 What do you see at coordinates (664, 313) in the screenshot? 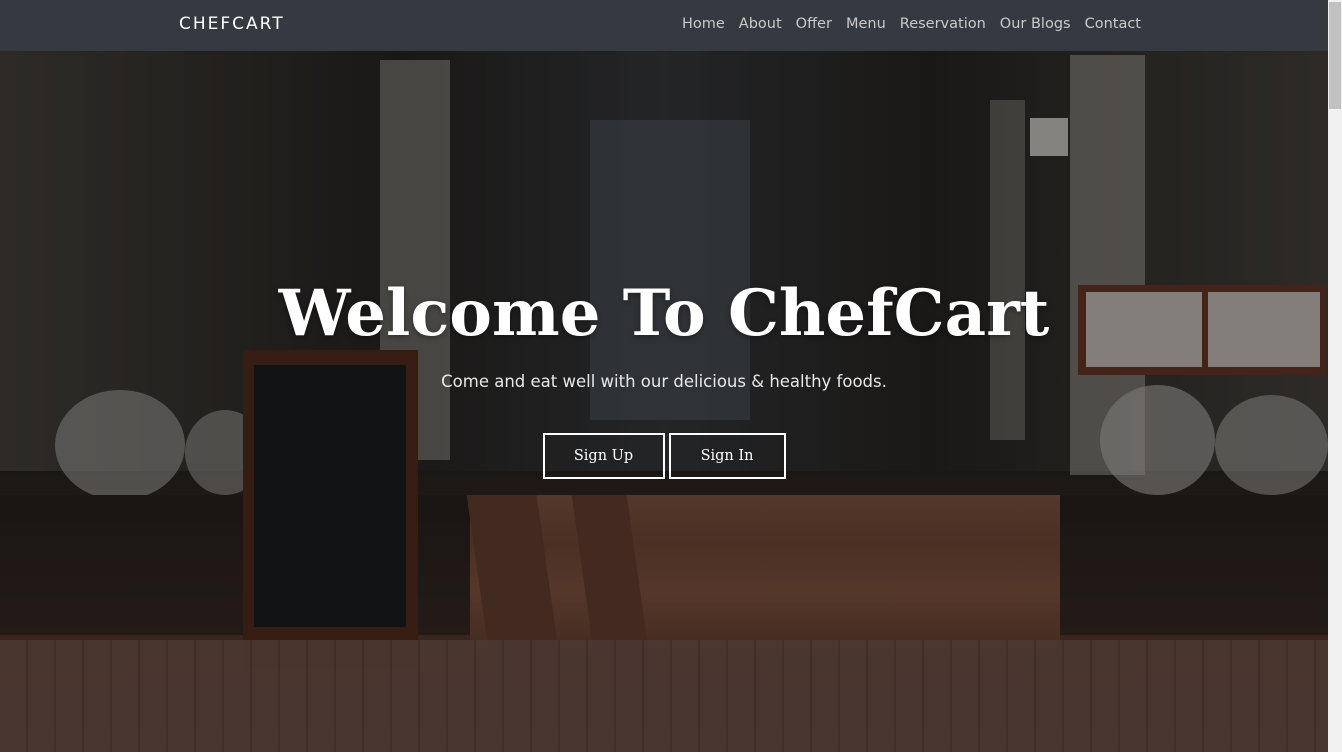
I see `hero-title: Welcome To ChefCart` at bounding box center [664, 313].